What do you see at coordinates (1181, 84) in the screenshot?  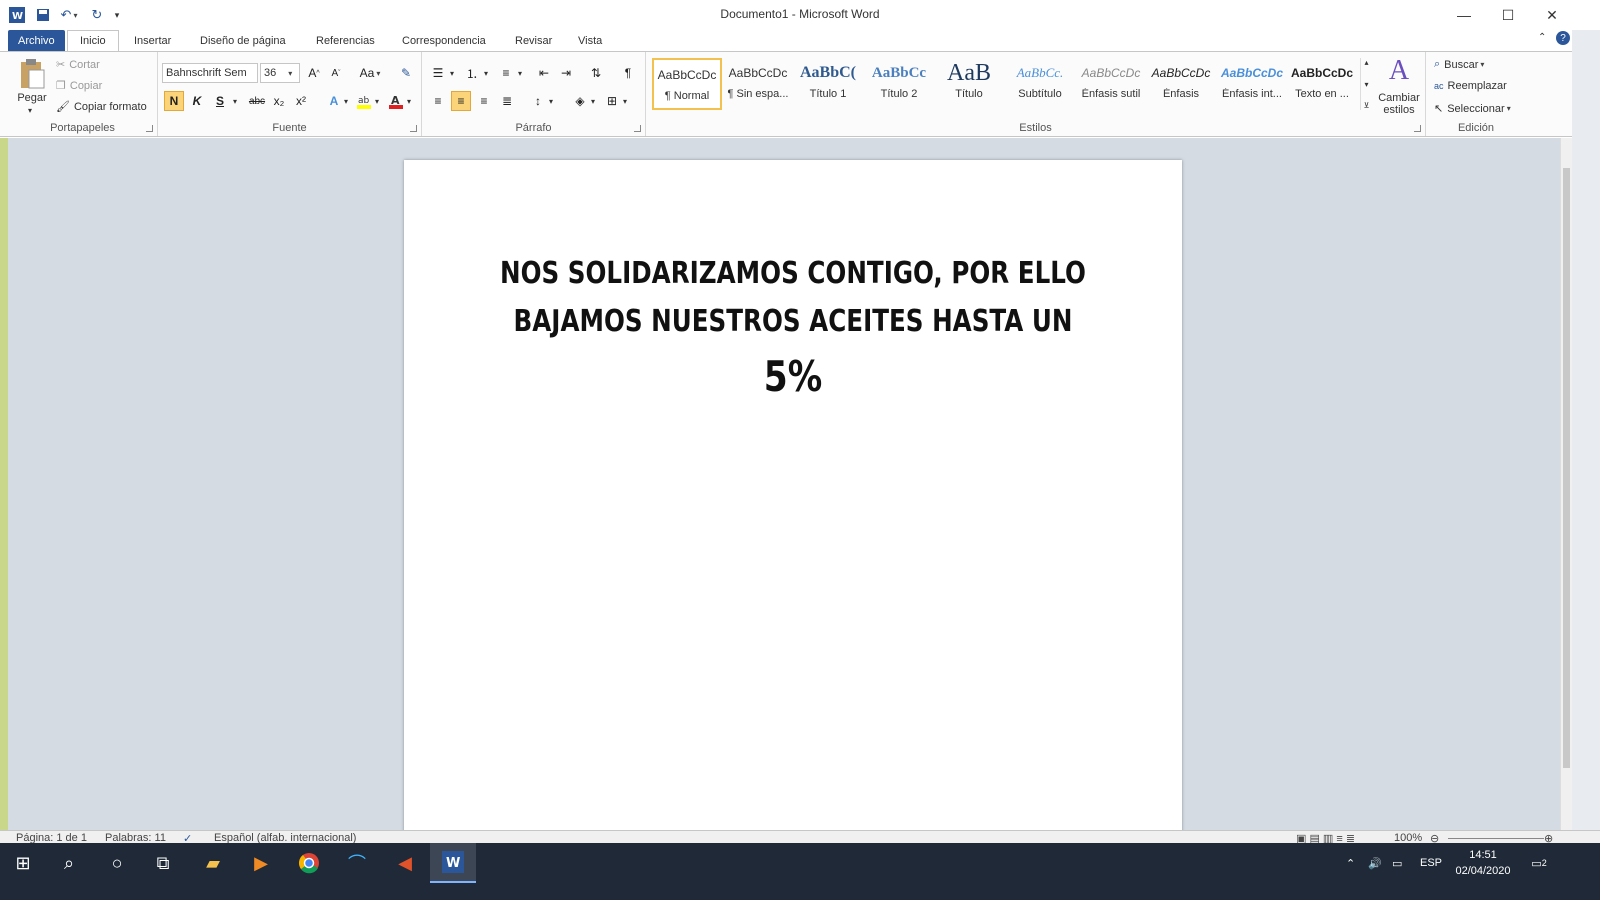 I see `style-enfasis: AaBbCcDc Énfasis` at bounding box center [1181, 84].